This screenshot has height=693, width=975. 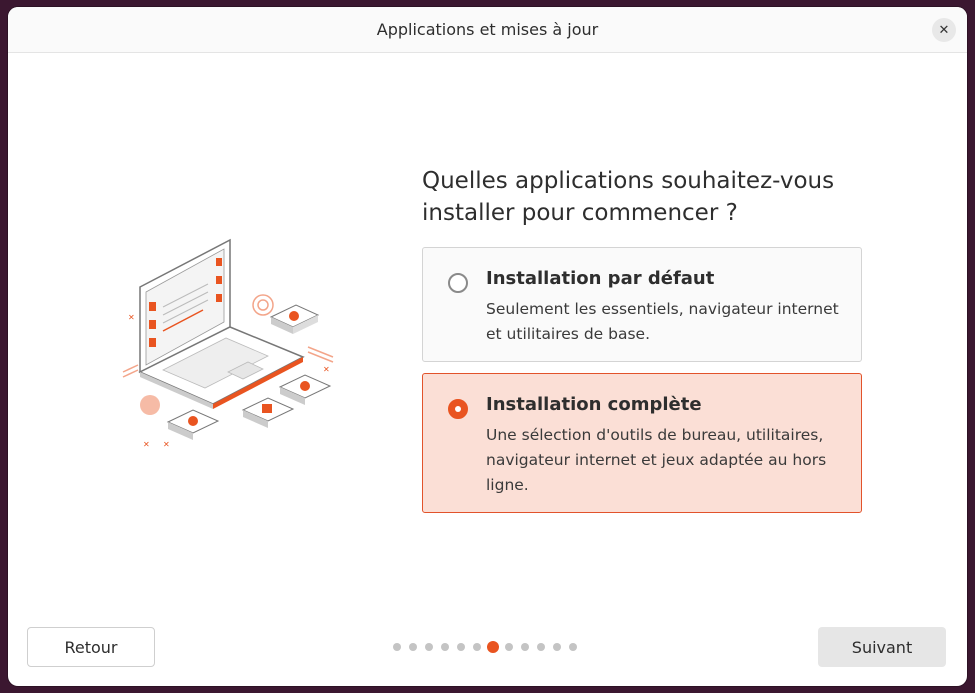 I want to click on next-button: Suivant, so click(x=882, y=647).